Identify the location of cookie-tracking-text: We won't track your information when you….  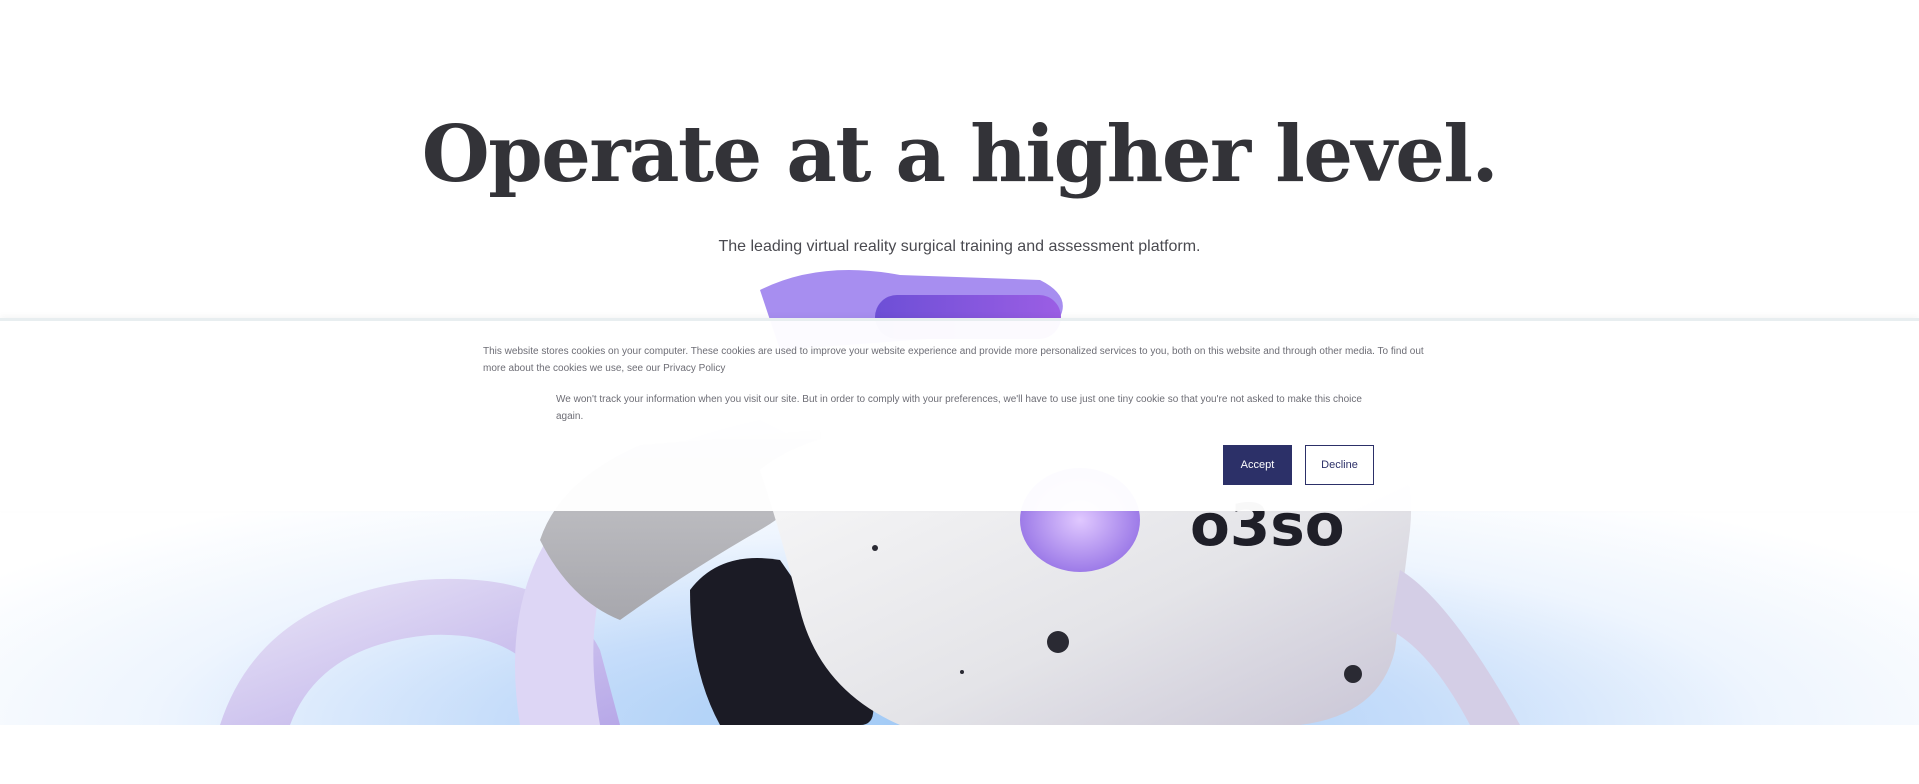
(959, 408).